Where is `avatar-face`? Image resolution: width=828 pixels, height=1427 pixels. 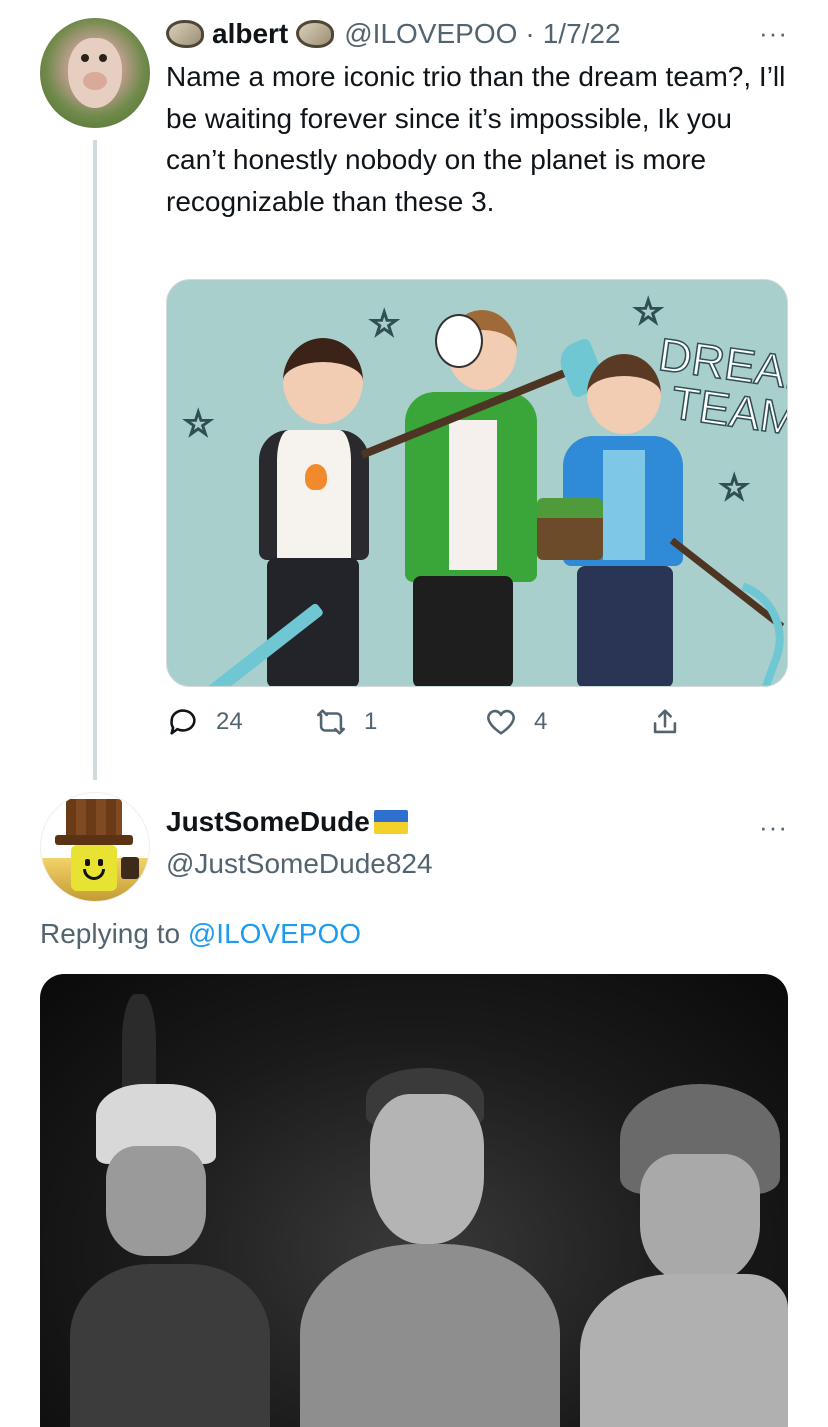 avatar-face is located at coordinates (94, 868).